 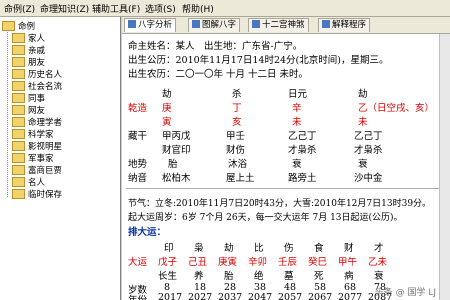 I want to click on tree-item: 临时保存, so click(x=37, y=194).